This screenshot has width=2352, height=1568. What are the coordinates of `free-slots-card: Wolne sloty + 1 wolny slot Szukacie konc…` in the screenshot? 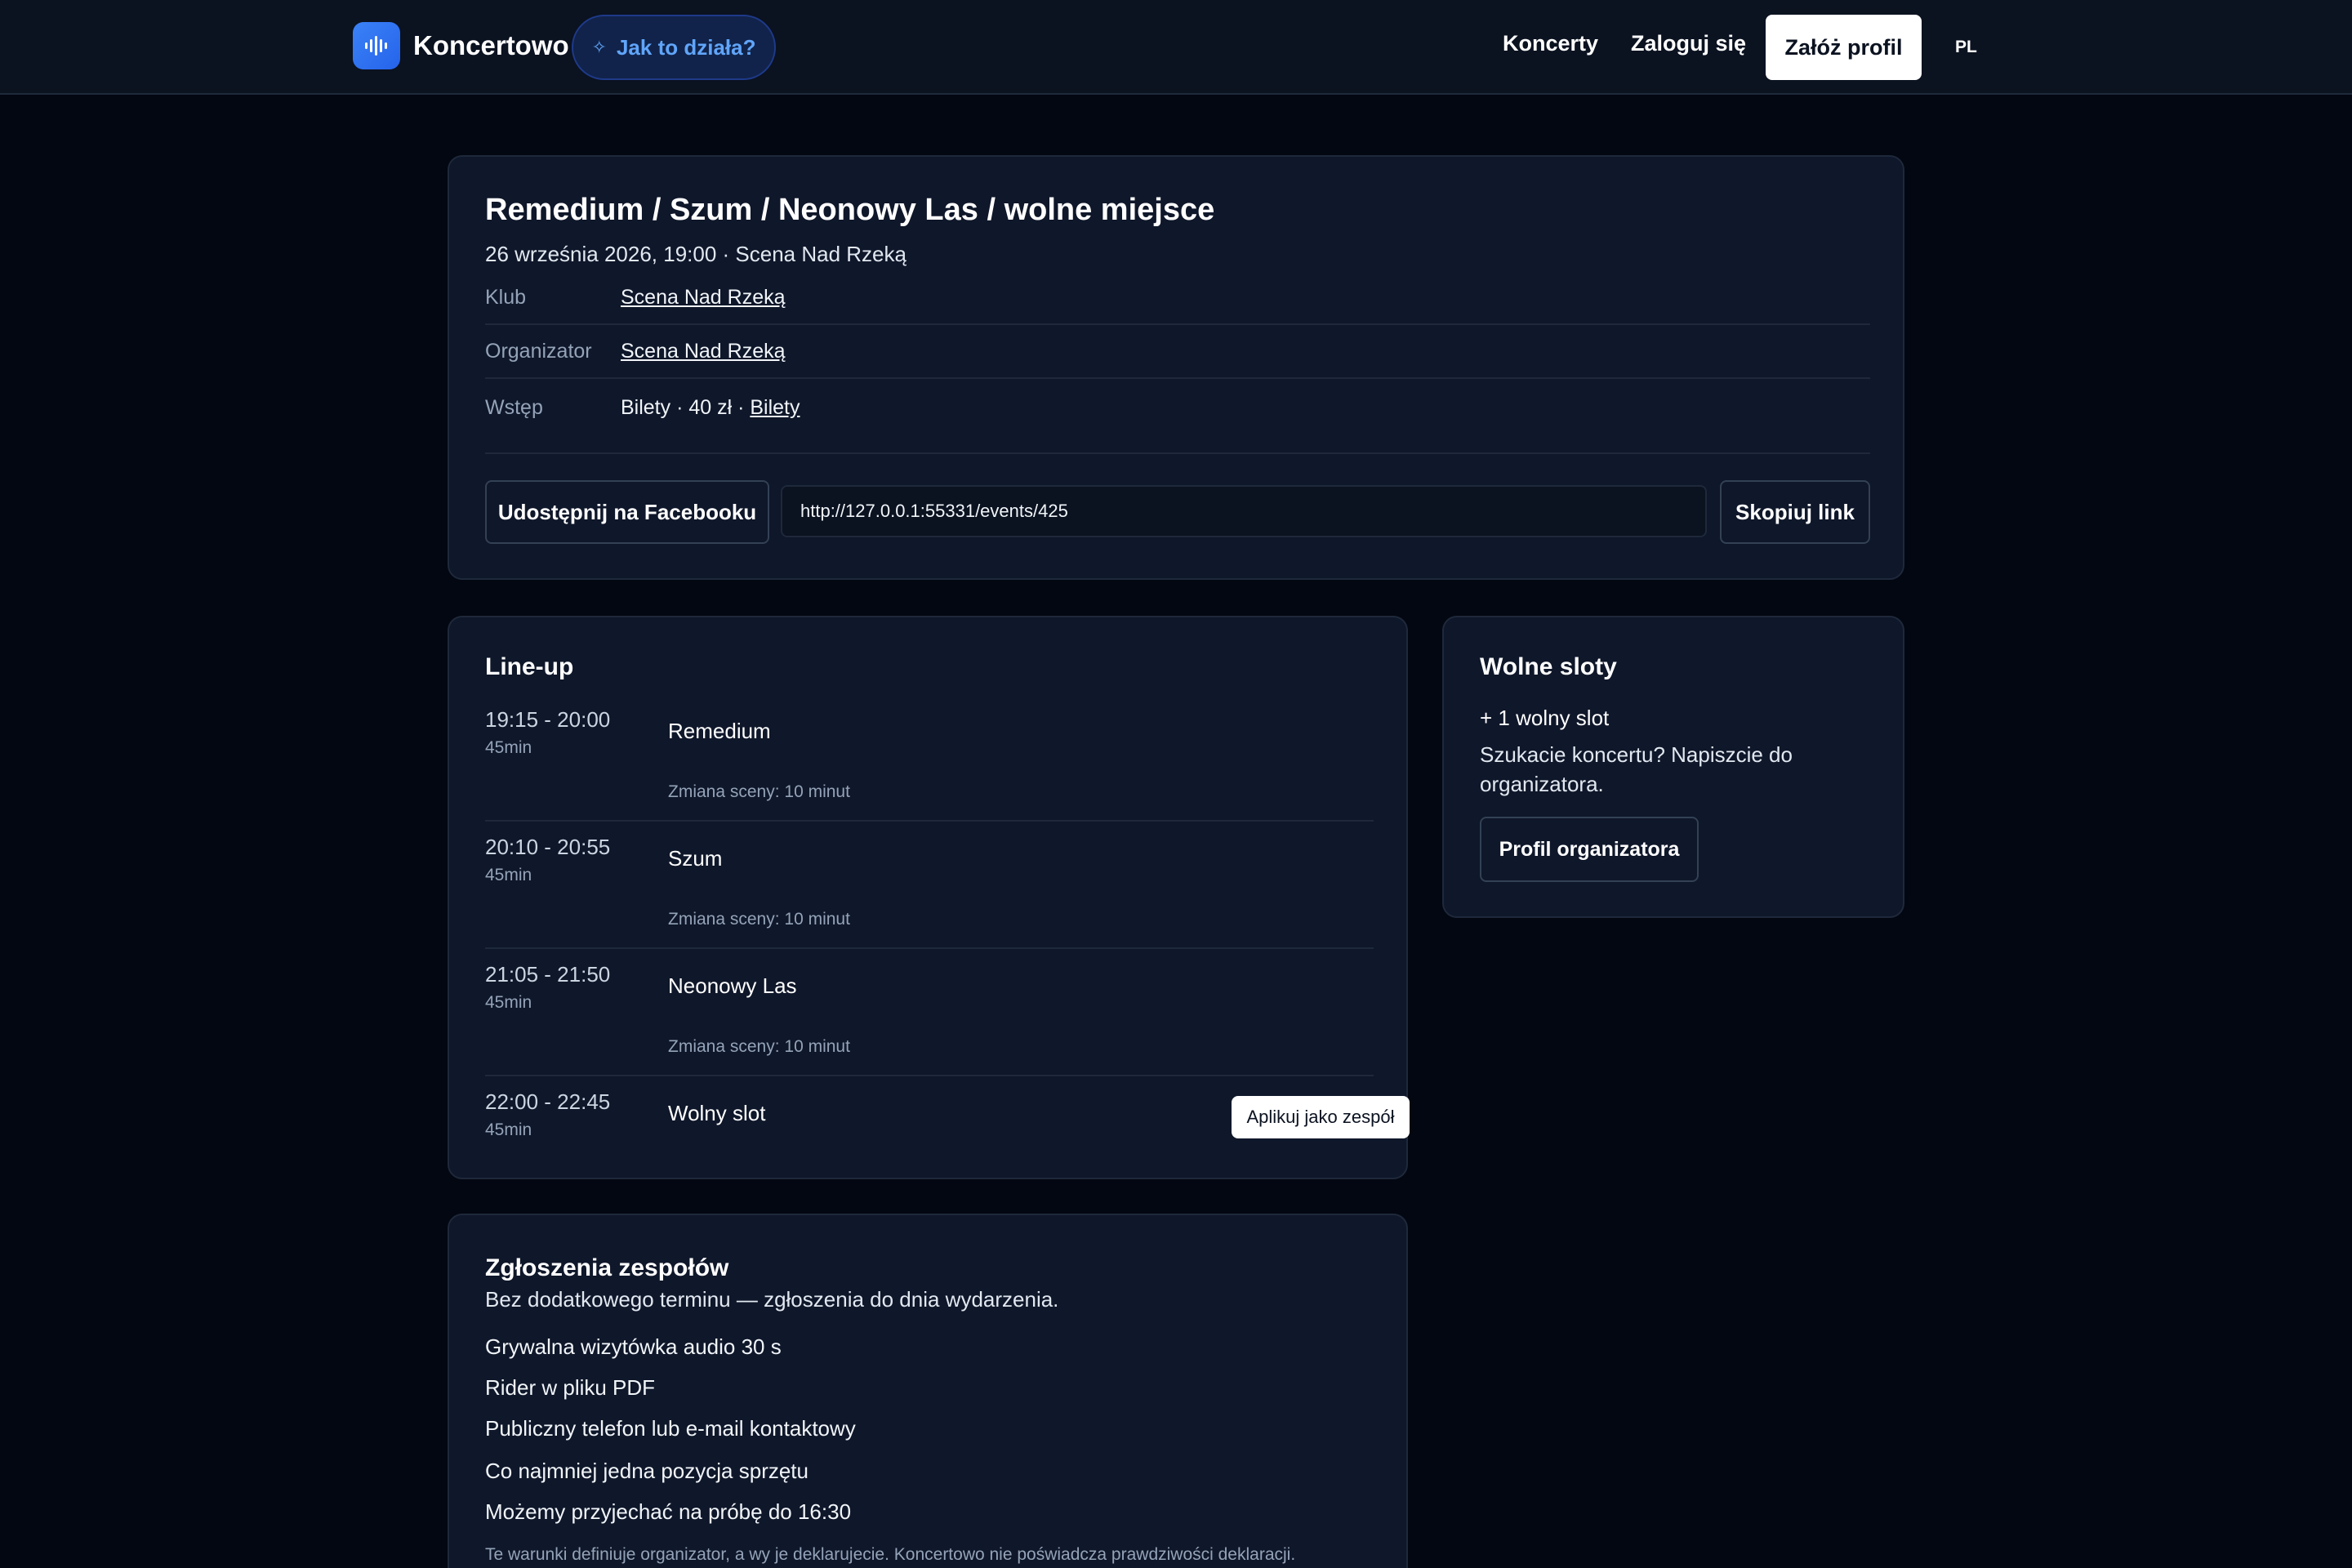 It's located at (1673, 767).